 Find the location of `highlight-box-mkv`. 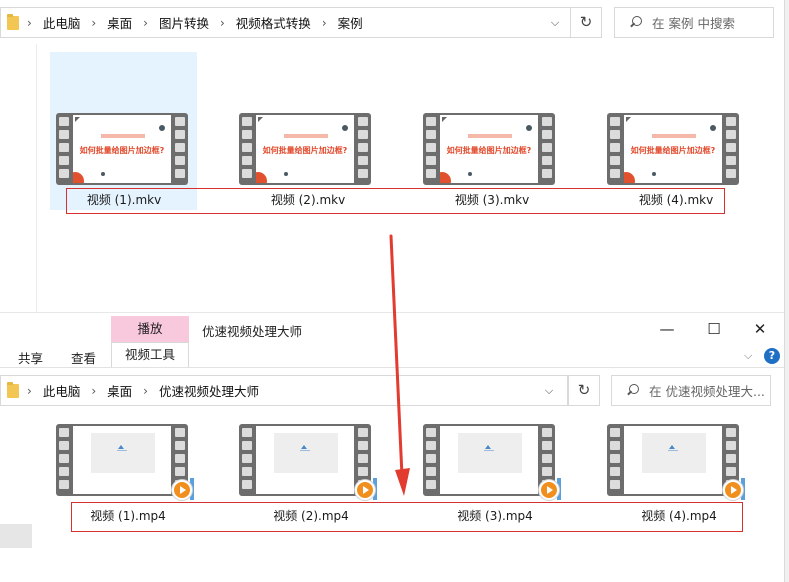

highlight-box-mkv is located at coordinates (395, 201).